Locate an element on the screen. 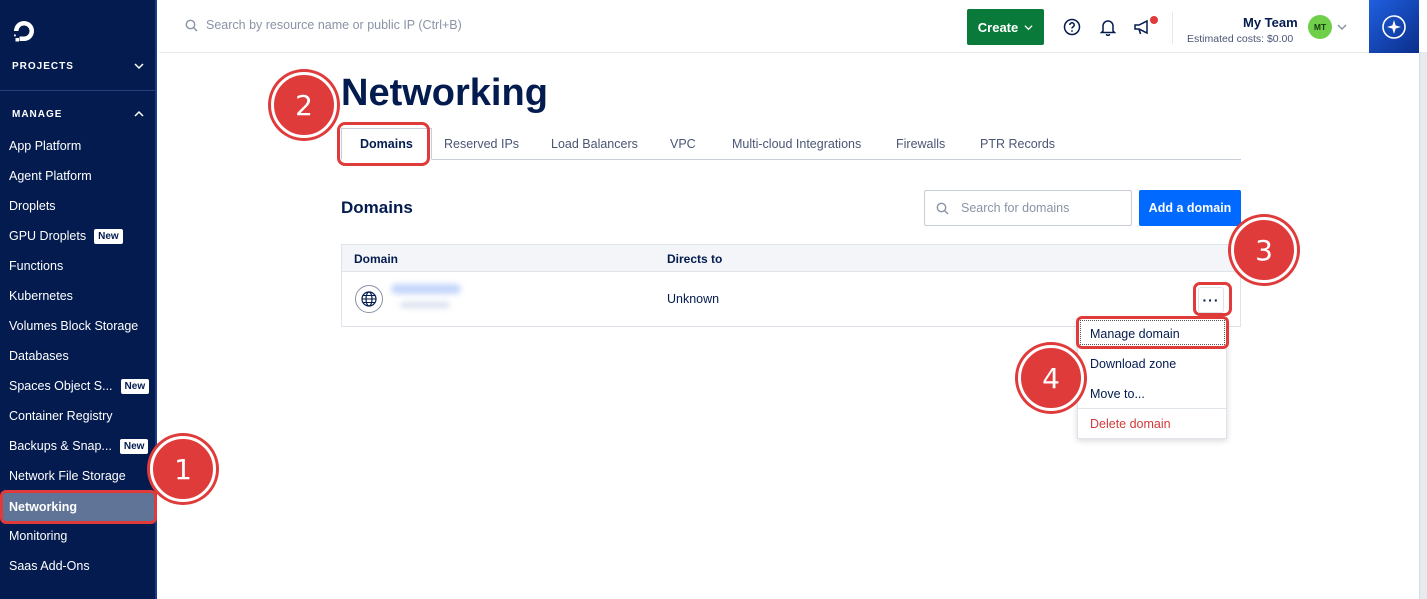 The image size is (1427, 599). domains-section-title: Domains is located at coordinates (377, 207).